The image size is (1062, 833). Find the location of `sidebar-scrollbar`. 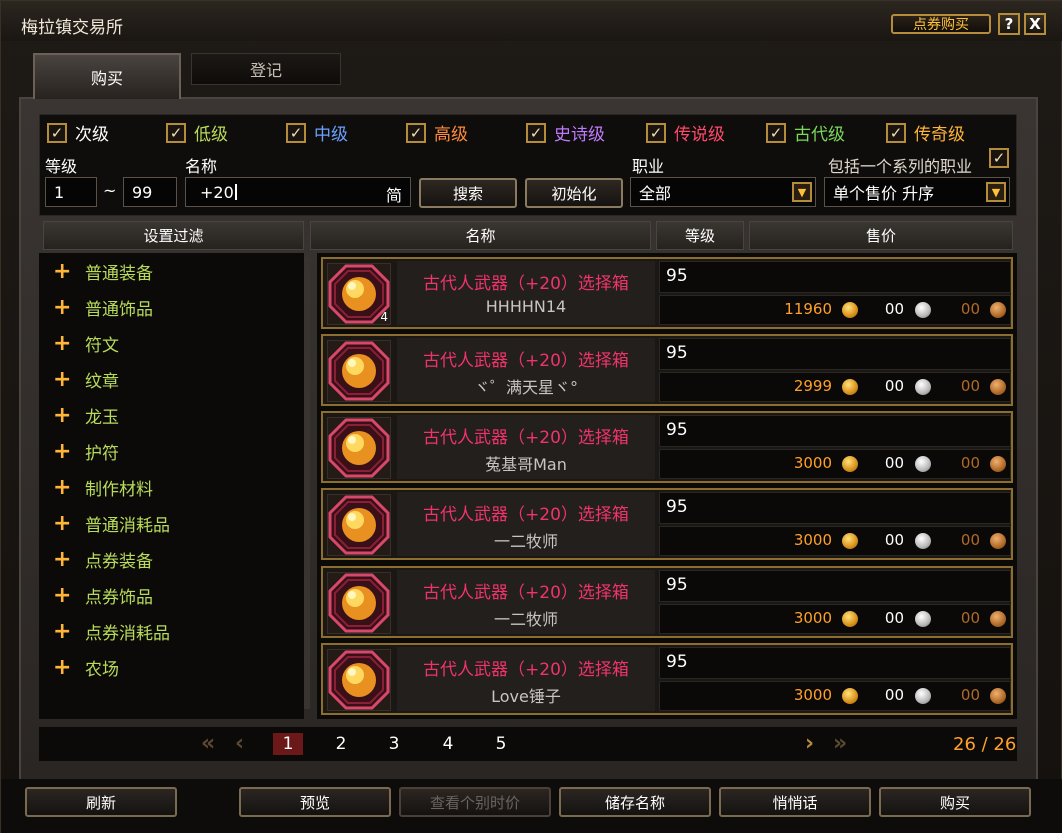

sidebar-scrollbar is located at coordinates (307, 483).